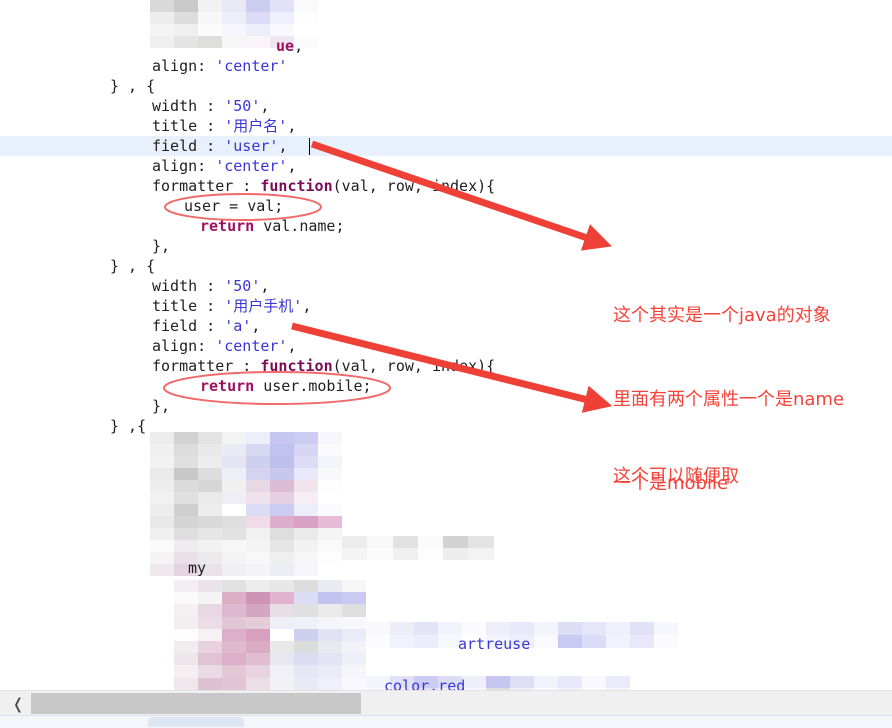  Describe the element at coordinates (309, 146) in the screenshot. I see `text-caret` at that location.